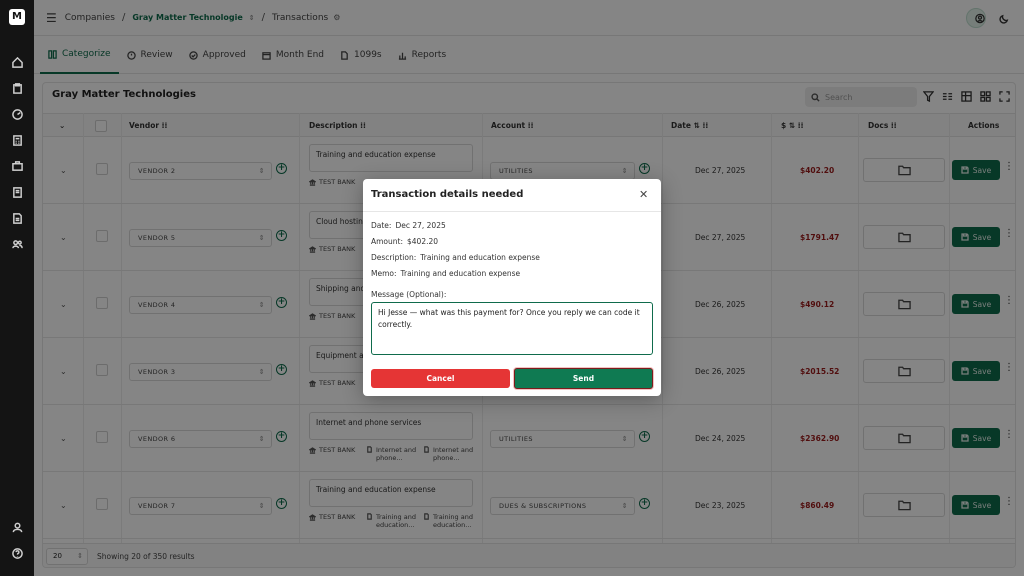 Image resolution: width=1024 pixels, height=576 pixels. What do you see at coordinates (446, 273) in the screenshot?
I see `modal-memo: Memo: Training and education expense` at bounding box center [446, 273].